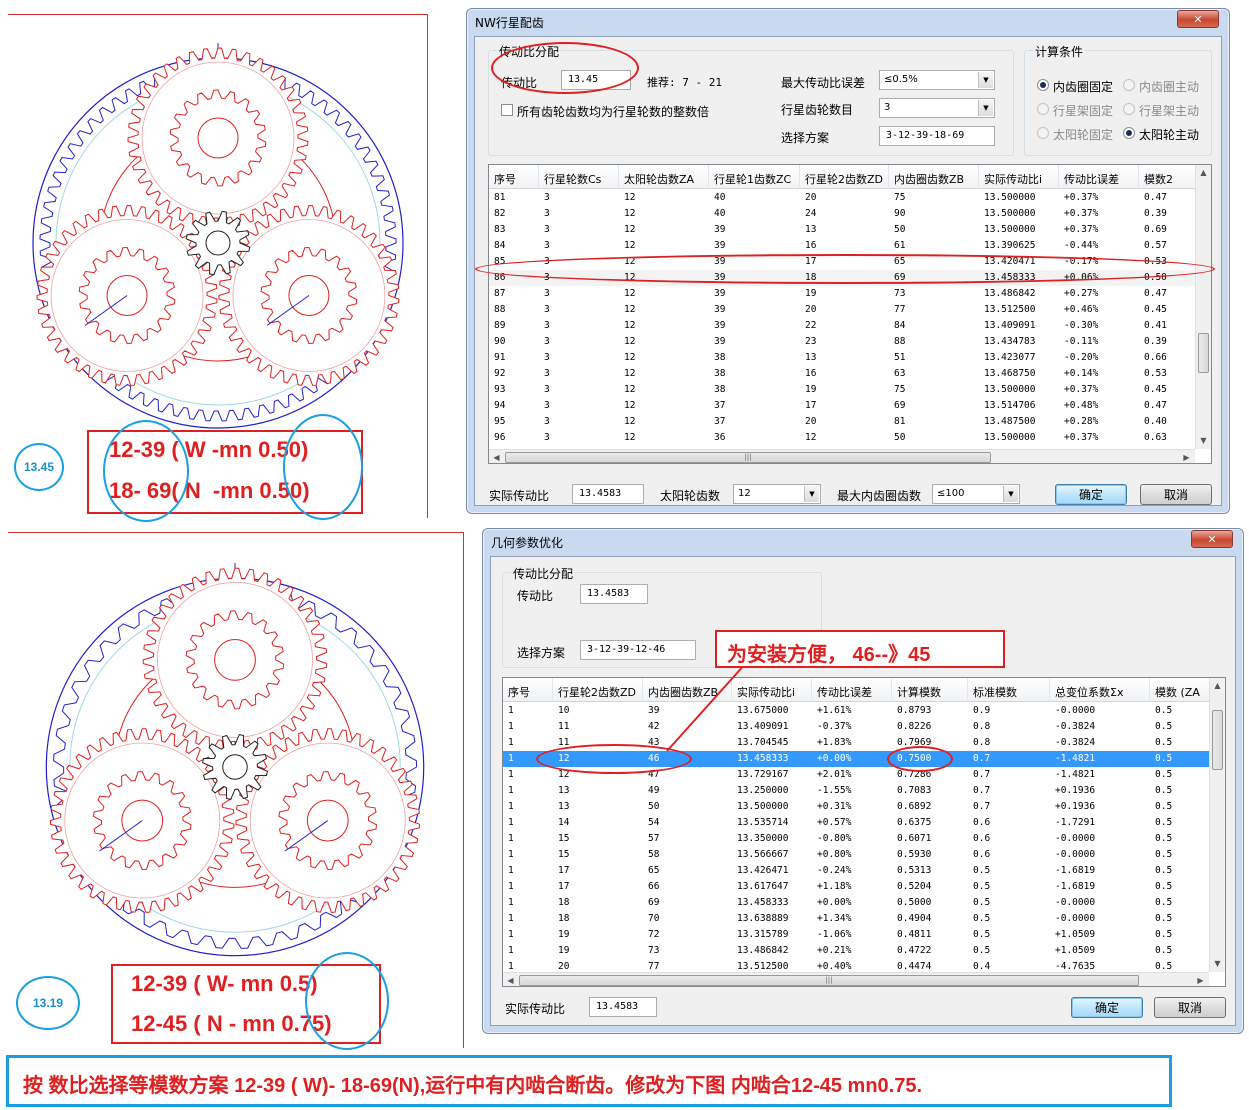 The image size is (1249, 1110). I want to click on table-row: 96 3 12 36 12 50 13.500000 +0.37% 0.63, so click(842, 438).